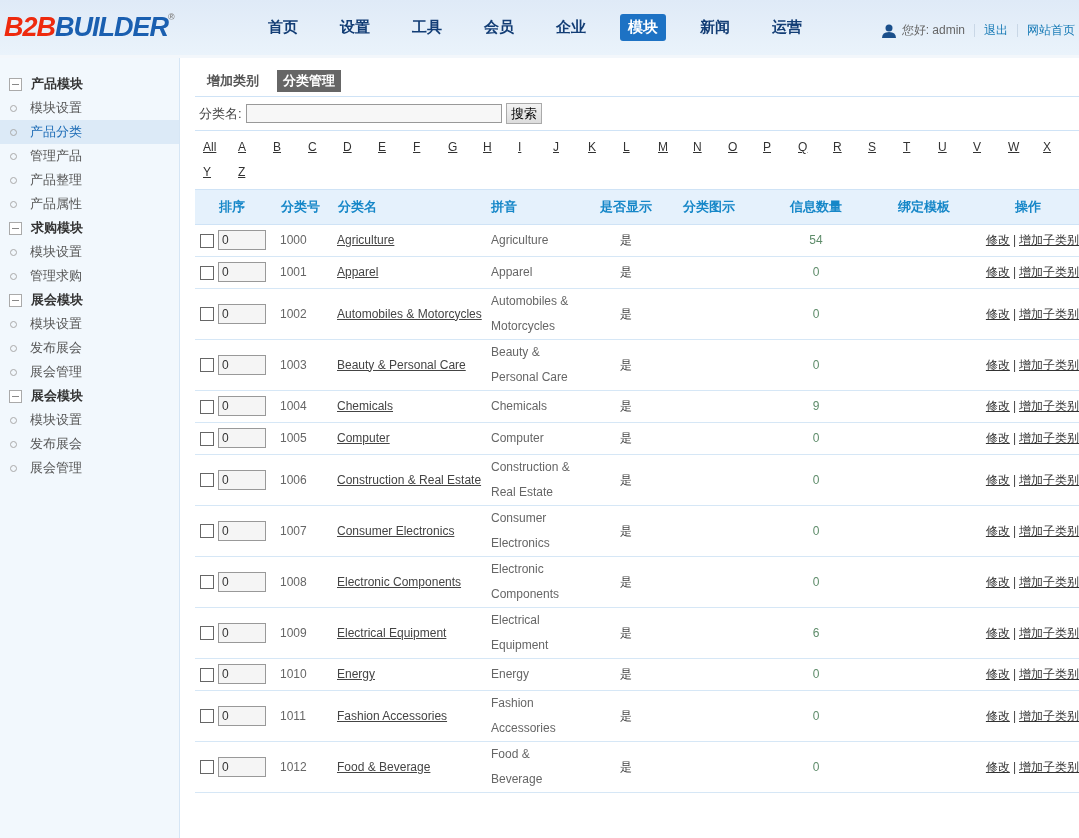  What do you see at coordinates (360, 147) in the screenshot?
I see `letter-link: D` at bounding box center [360, 147].